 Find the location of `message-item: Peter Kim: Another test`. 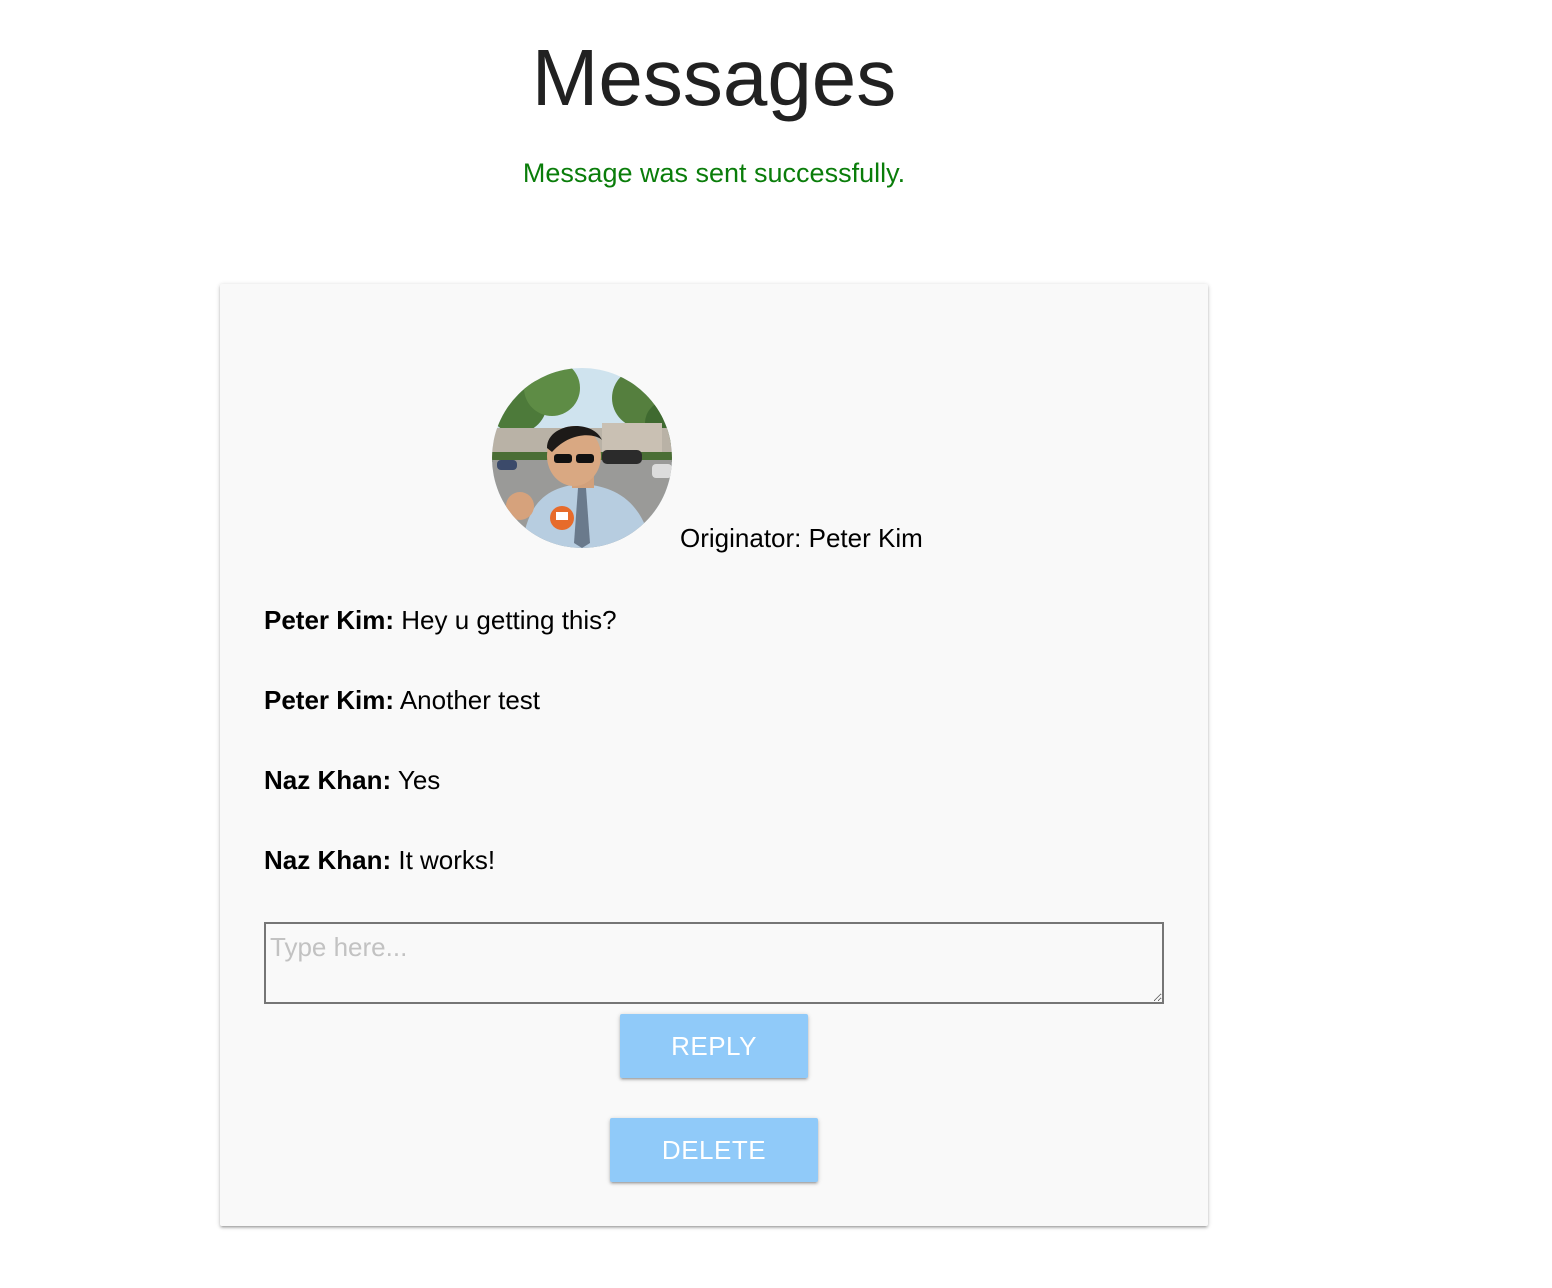

message-item: Peter Kim: Another test is located at coordinates (714, 722).